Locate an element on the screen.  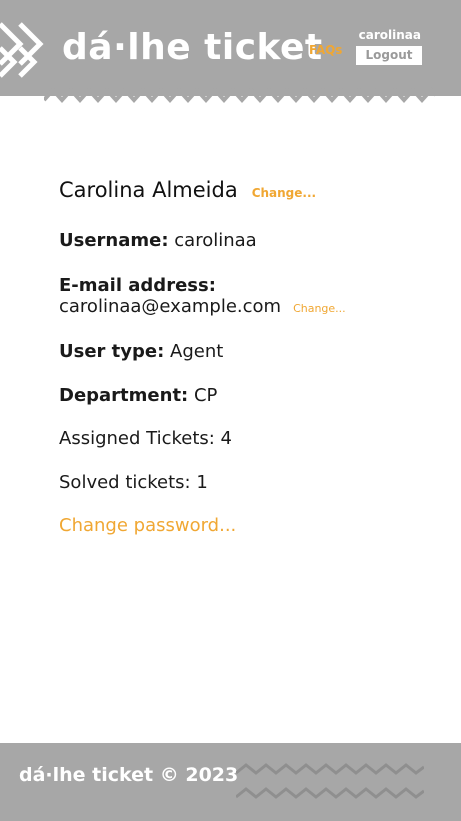
solved-tickets: Solved tickets: 1 is located at coordinates (133, 482).